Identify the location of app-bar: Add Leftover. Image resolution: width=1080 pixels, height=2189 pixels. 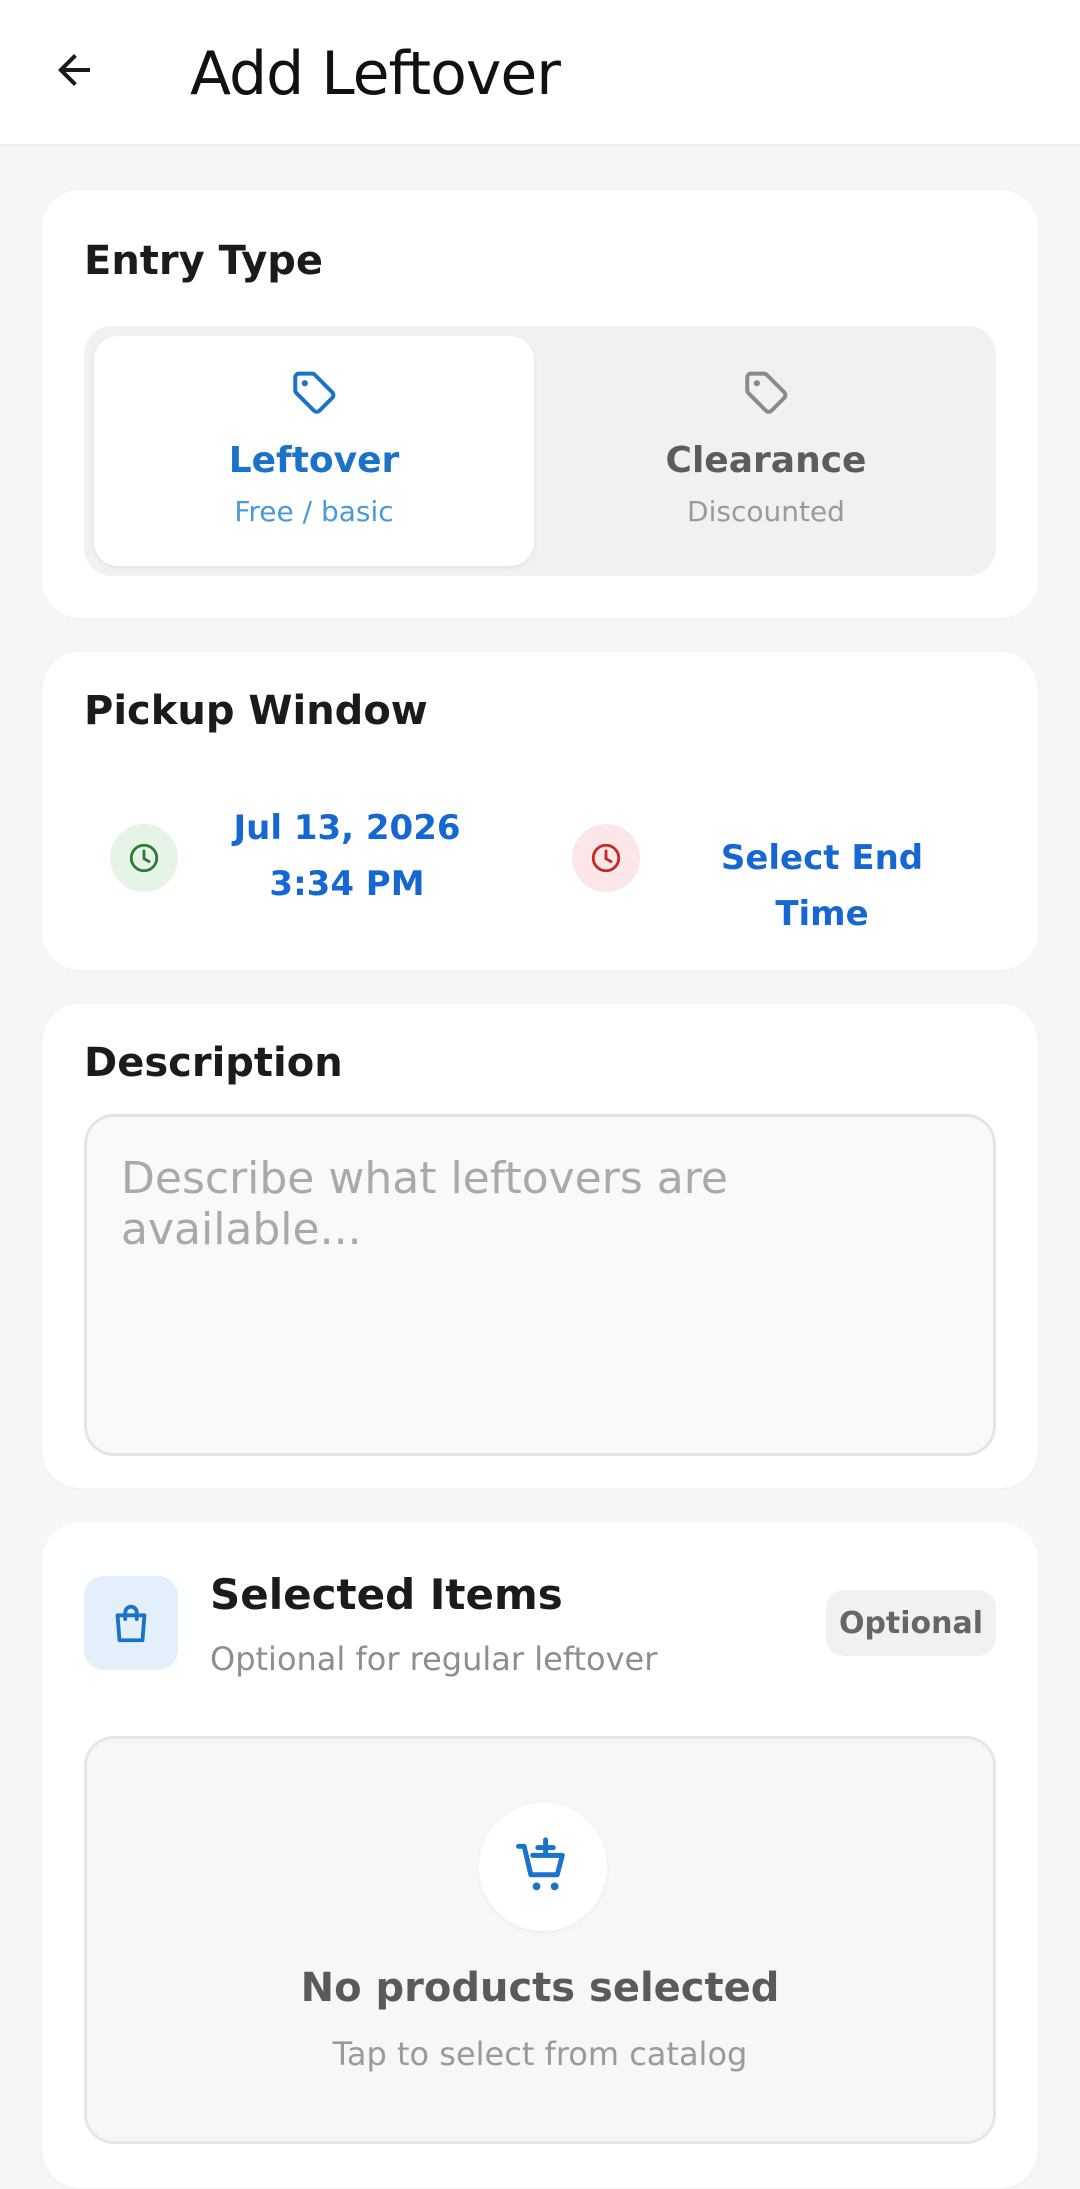
(540, 73).